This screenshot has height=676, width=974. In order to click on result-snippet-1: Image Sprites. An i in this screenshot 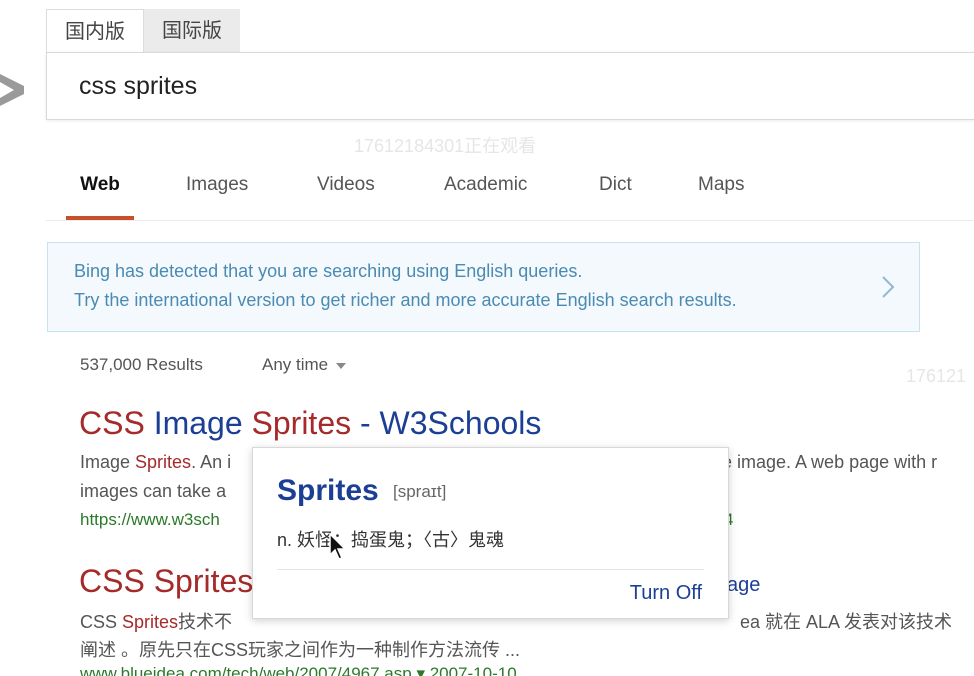, I will do `click(155, 462)`.